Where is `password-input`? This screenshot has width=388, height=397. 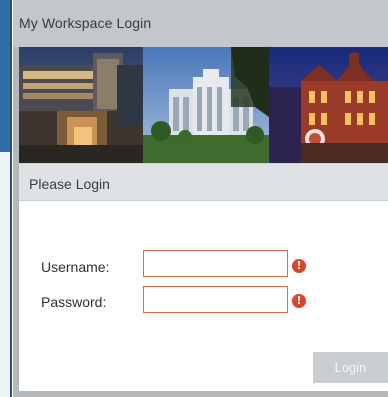
password-input is located at coordinates (215, 299).